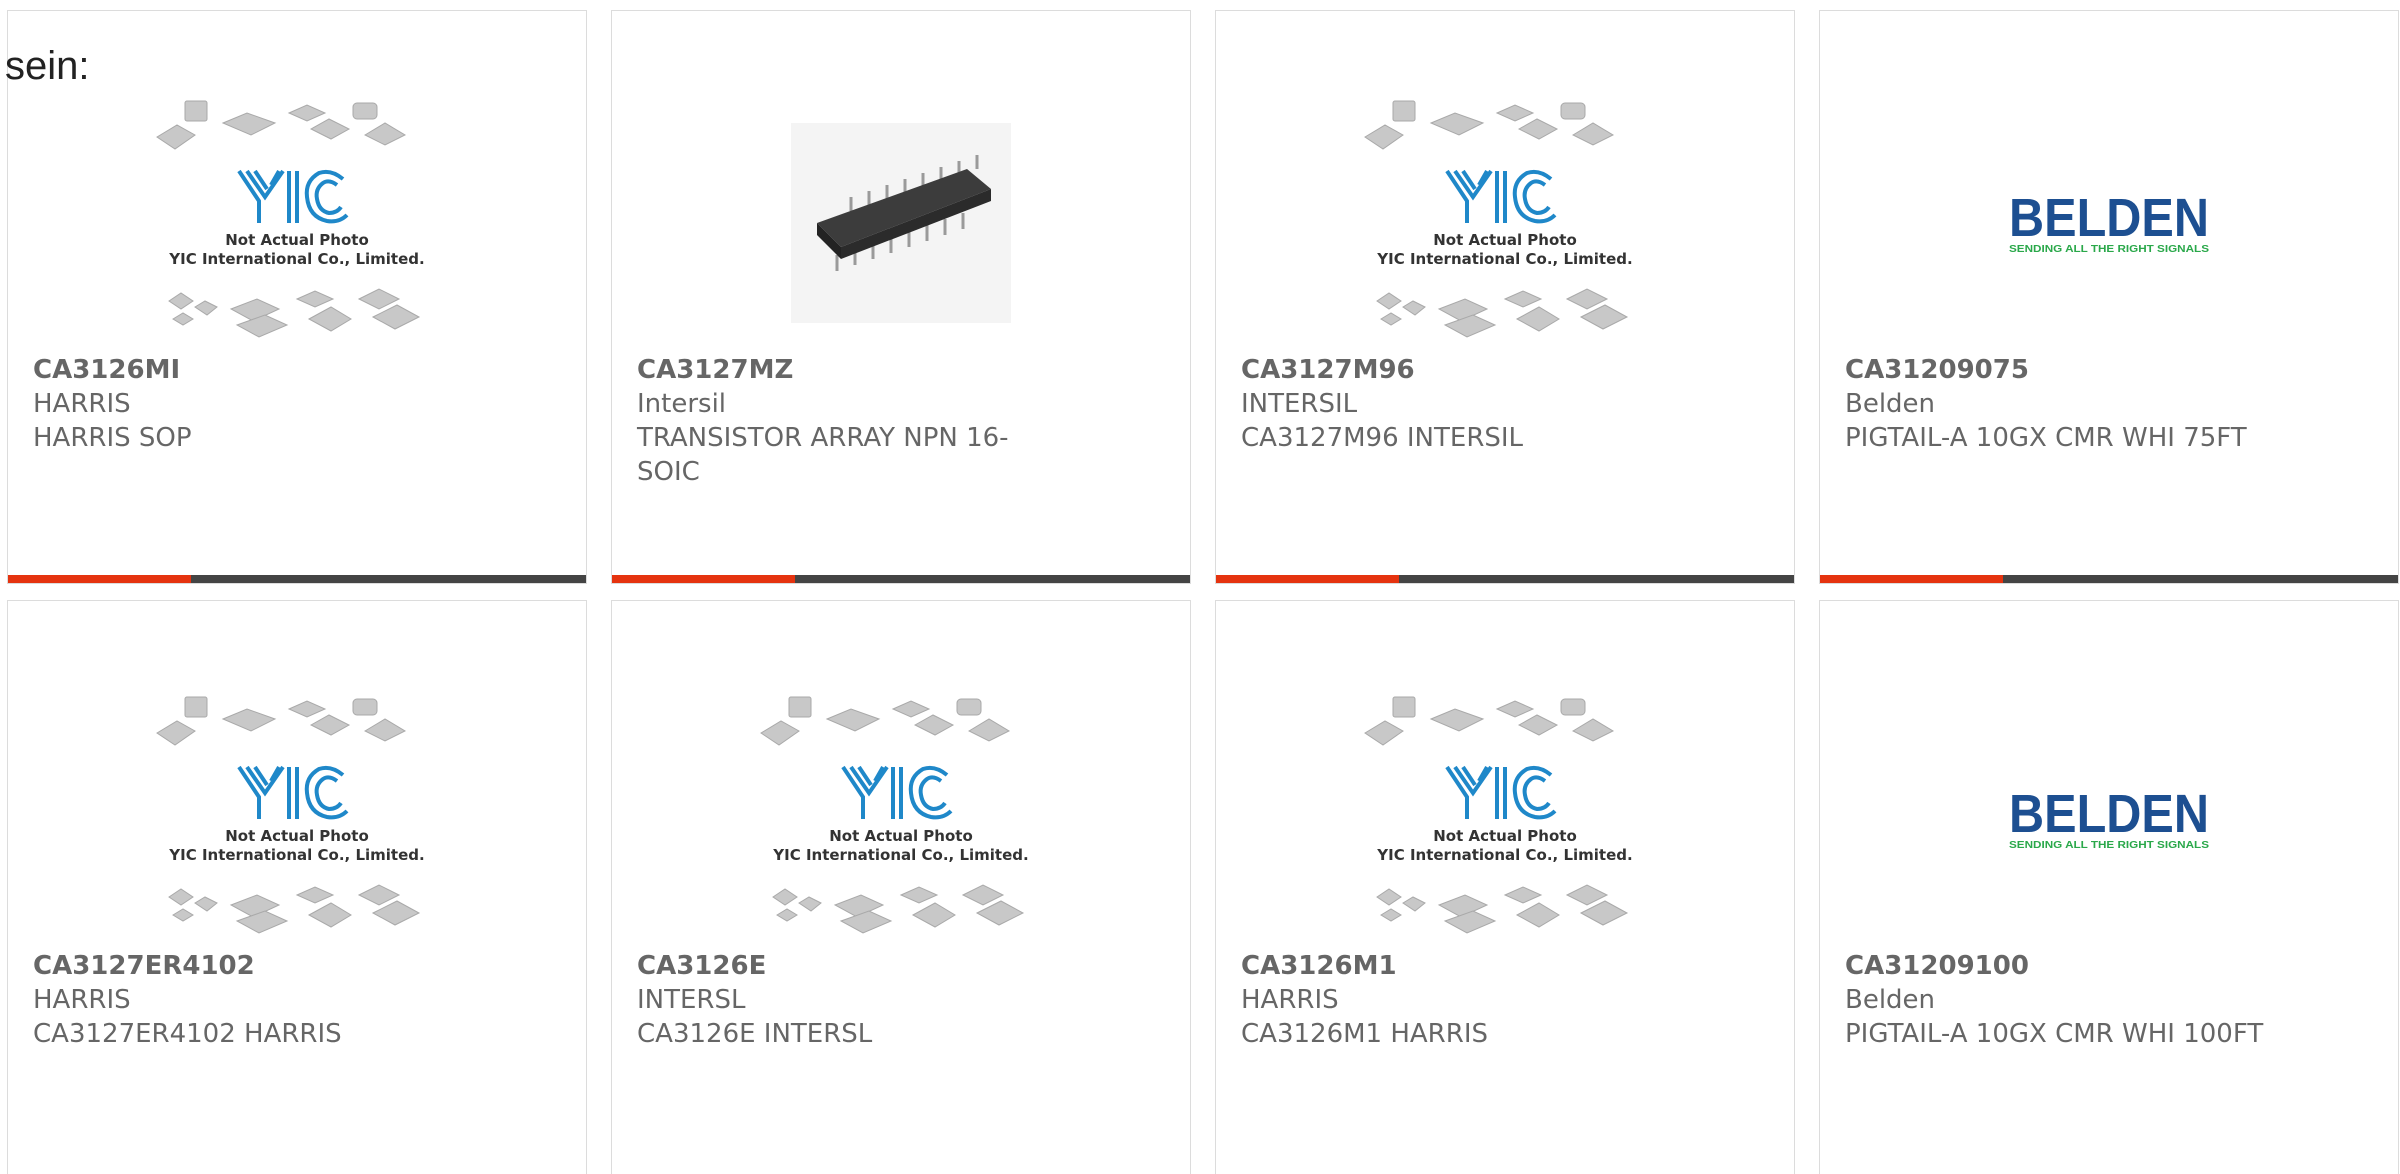 The image size is (2400, 1174). What do you see at coordinates (187, 1034) in the screenshot?
I see `description: CA3127ER4102 HARRIS` at bounding box center [187, 1034].